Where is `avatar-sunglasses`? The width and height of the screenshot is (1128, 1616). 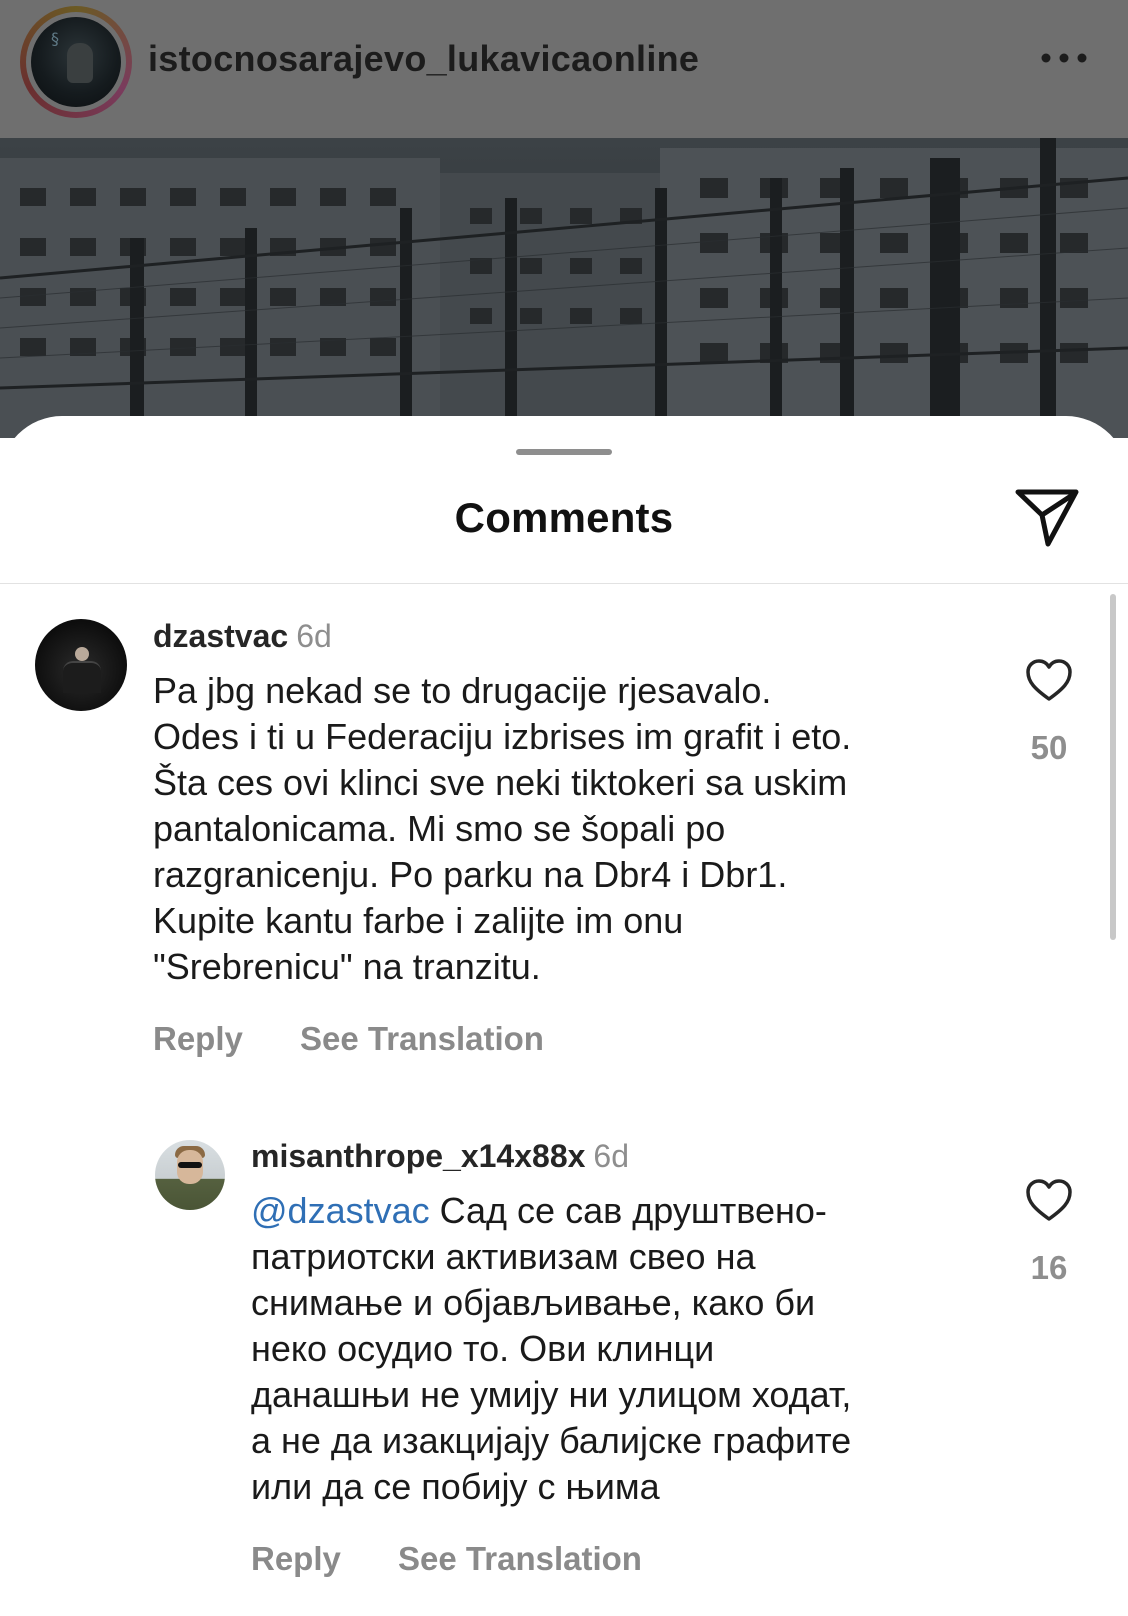 avatar-sunglasses is located at coordinates (190, 1165).